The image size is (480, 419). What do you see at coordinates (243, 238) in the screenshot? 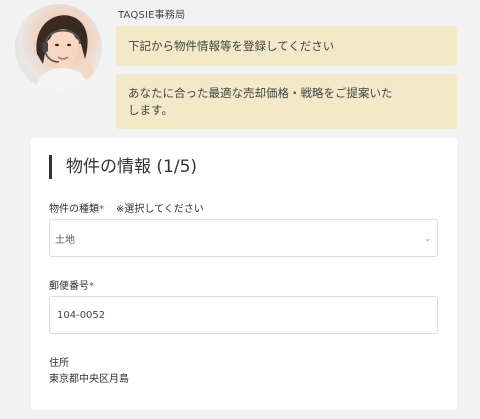
I see `property-type-select: 土地 ⌄` at bounding box center [243, 238].